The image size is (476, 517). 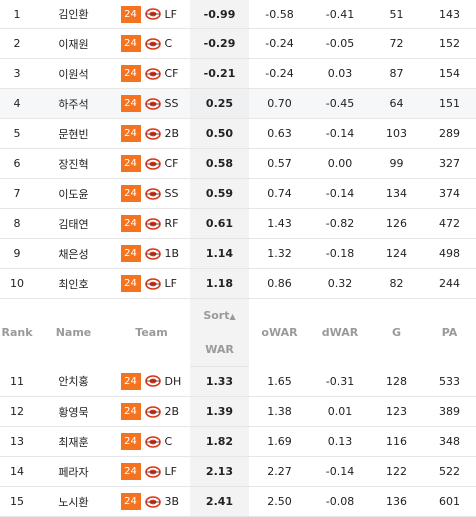 What do you see at coordinates (151, 381) in the screenshot?
I see `team-cell: 24 DH` at bounding box center [151, 381].